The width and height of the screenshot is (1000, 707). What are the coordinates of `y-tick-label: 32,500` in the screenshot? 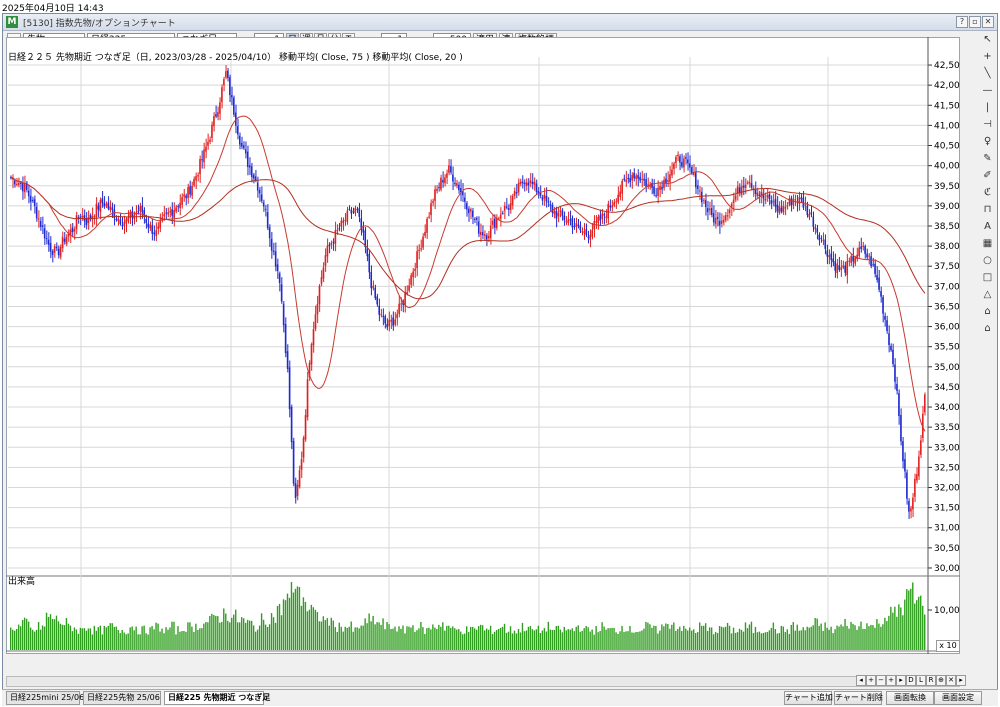 It's located at (947, 468).